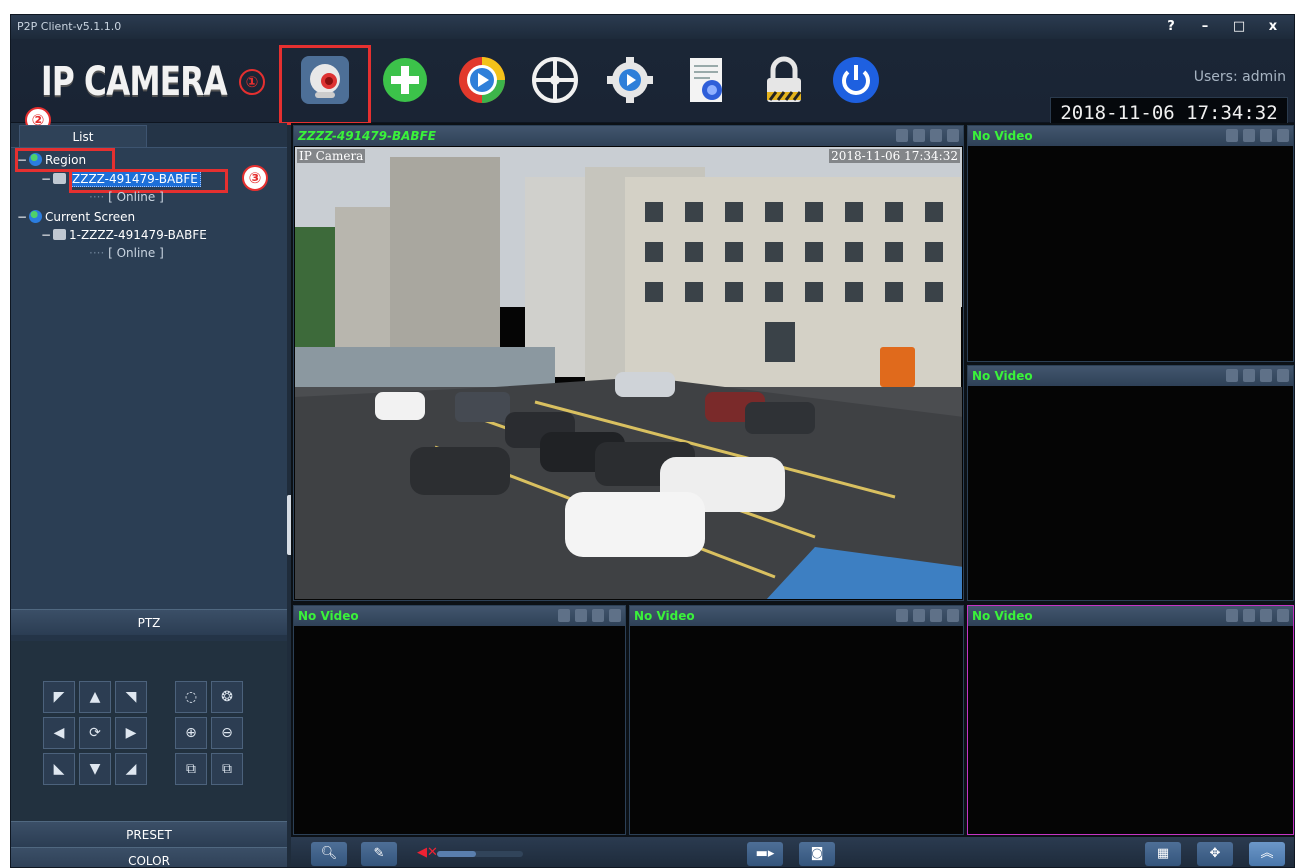 This screenshot has width=1301, height=868. I want to click on grid-layout-icon: ▦, so click(1163, 853).